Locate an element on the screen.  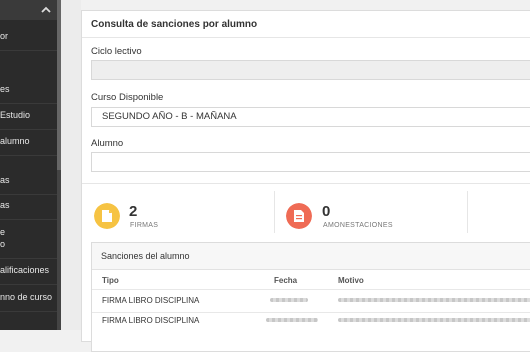
sidebar-item-label: nno de curso is located at coordinates (26, 297).